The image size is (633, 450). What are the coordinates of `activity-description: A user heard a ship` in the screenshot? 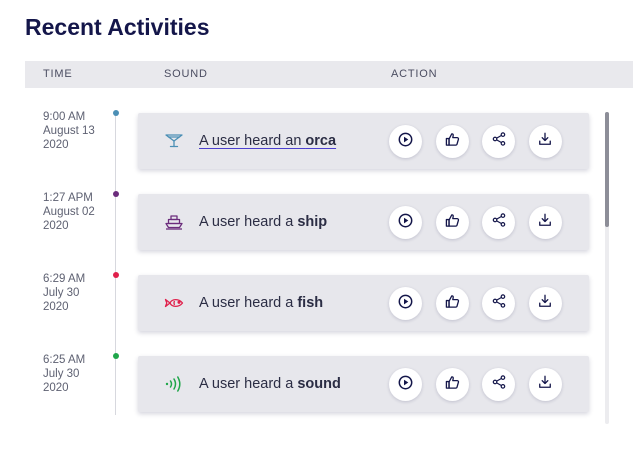 It's located at (263, 222).